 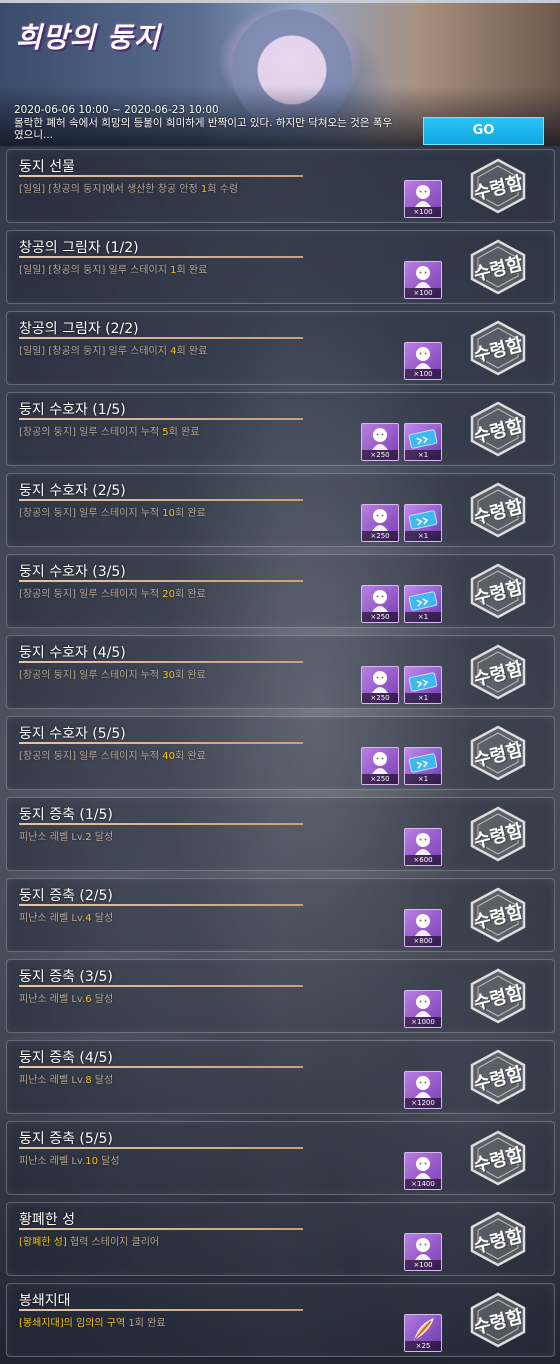 What do you see at coordinates (169, 594) in the screenshot?
I see `description-highlight: 20` at bounding box center [169, 594].